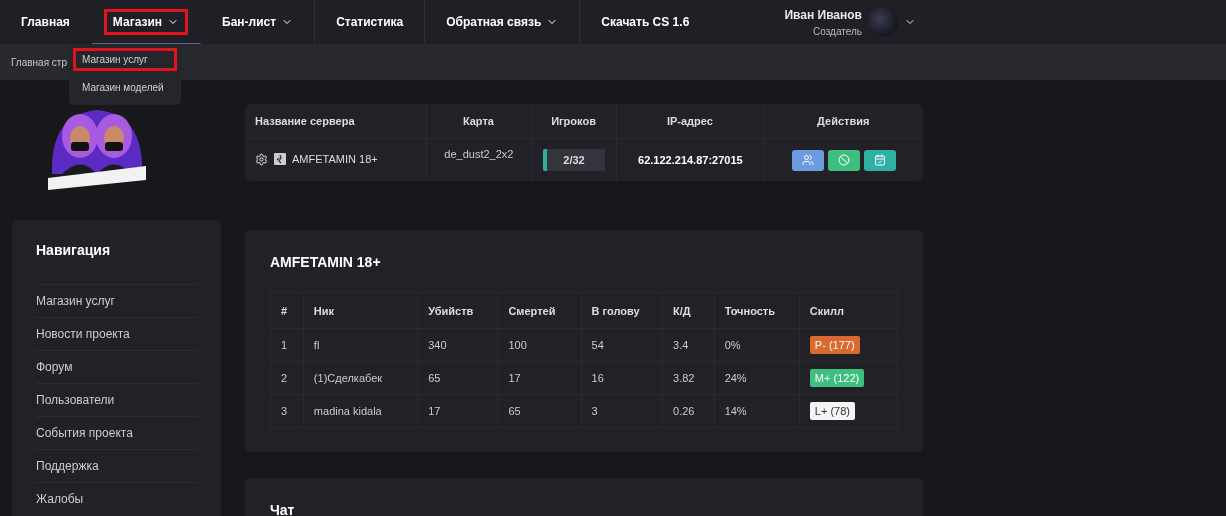 This screenshot has width=1226, height=516. Describe the element at coordinates (834, 345) in the screenshot. I see `skill-tag: P- (177)` at that location.